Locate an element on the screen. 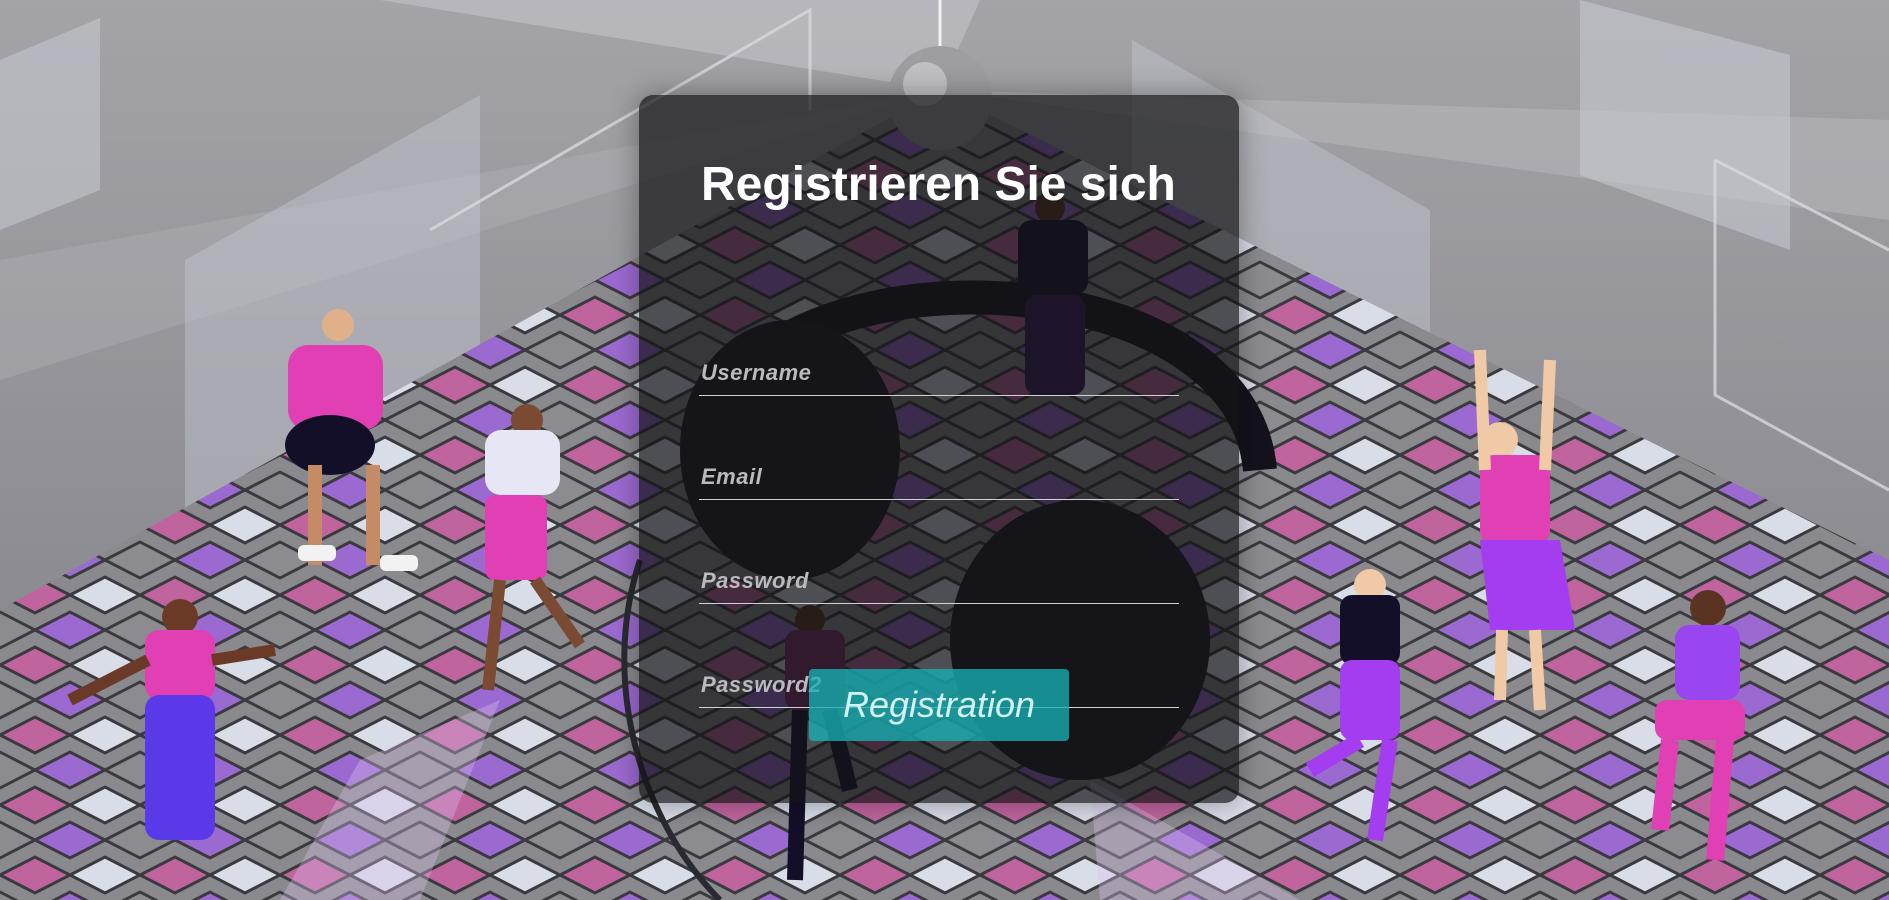 The height and width of the screenshot is (900, 1889). password-field-group is located at coordinates (939, 583).